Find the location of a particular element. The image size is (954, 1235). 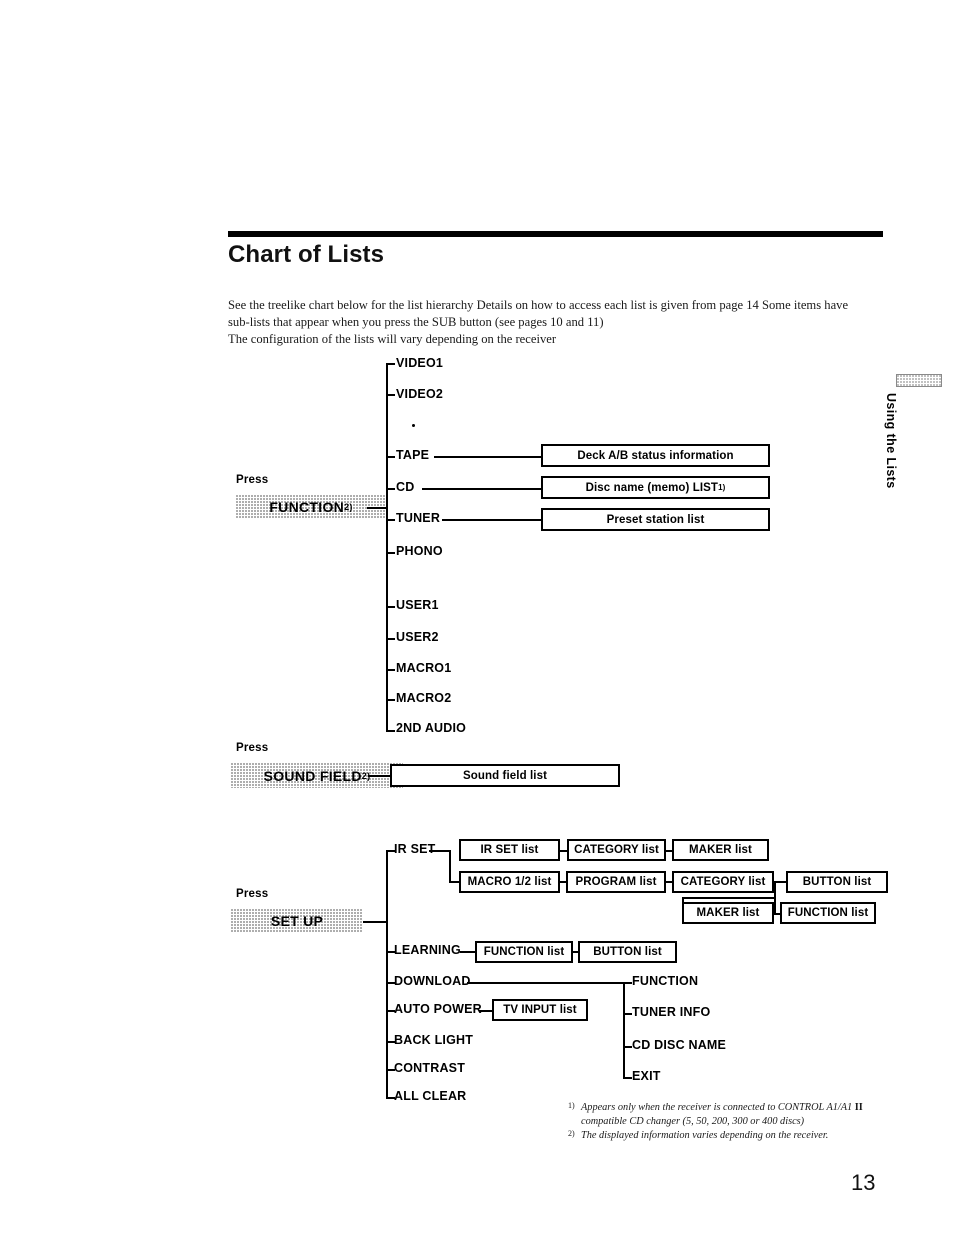

tick-user2 is located at coordinates (390, 639).